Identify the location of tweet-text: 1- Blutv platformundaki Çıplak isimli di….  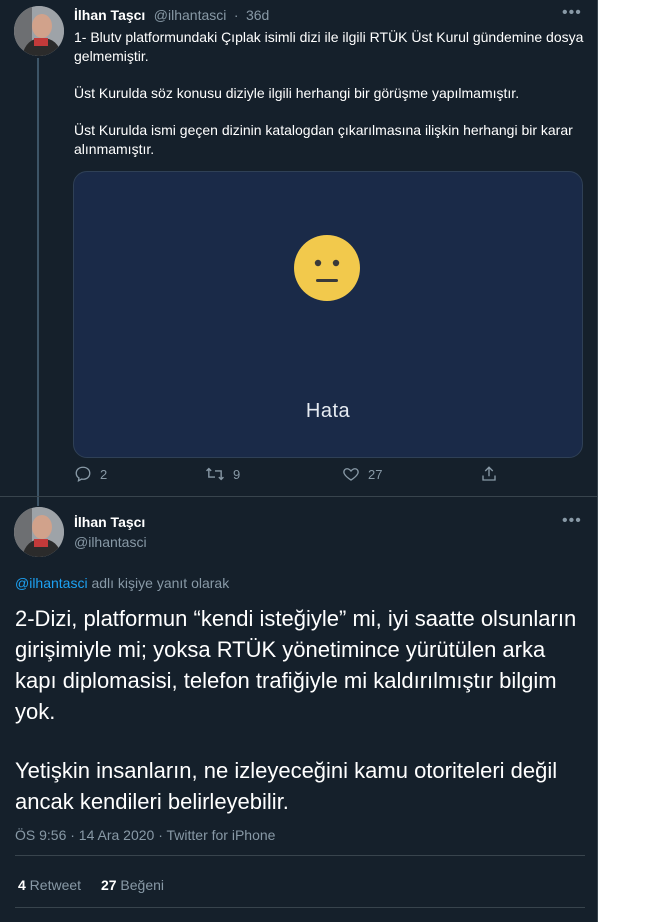
(329, 102).